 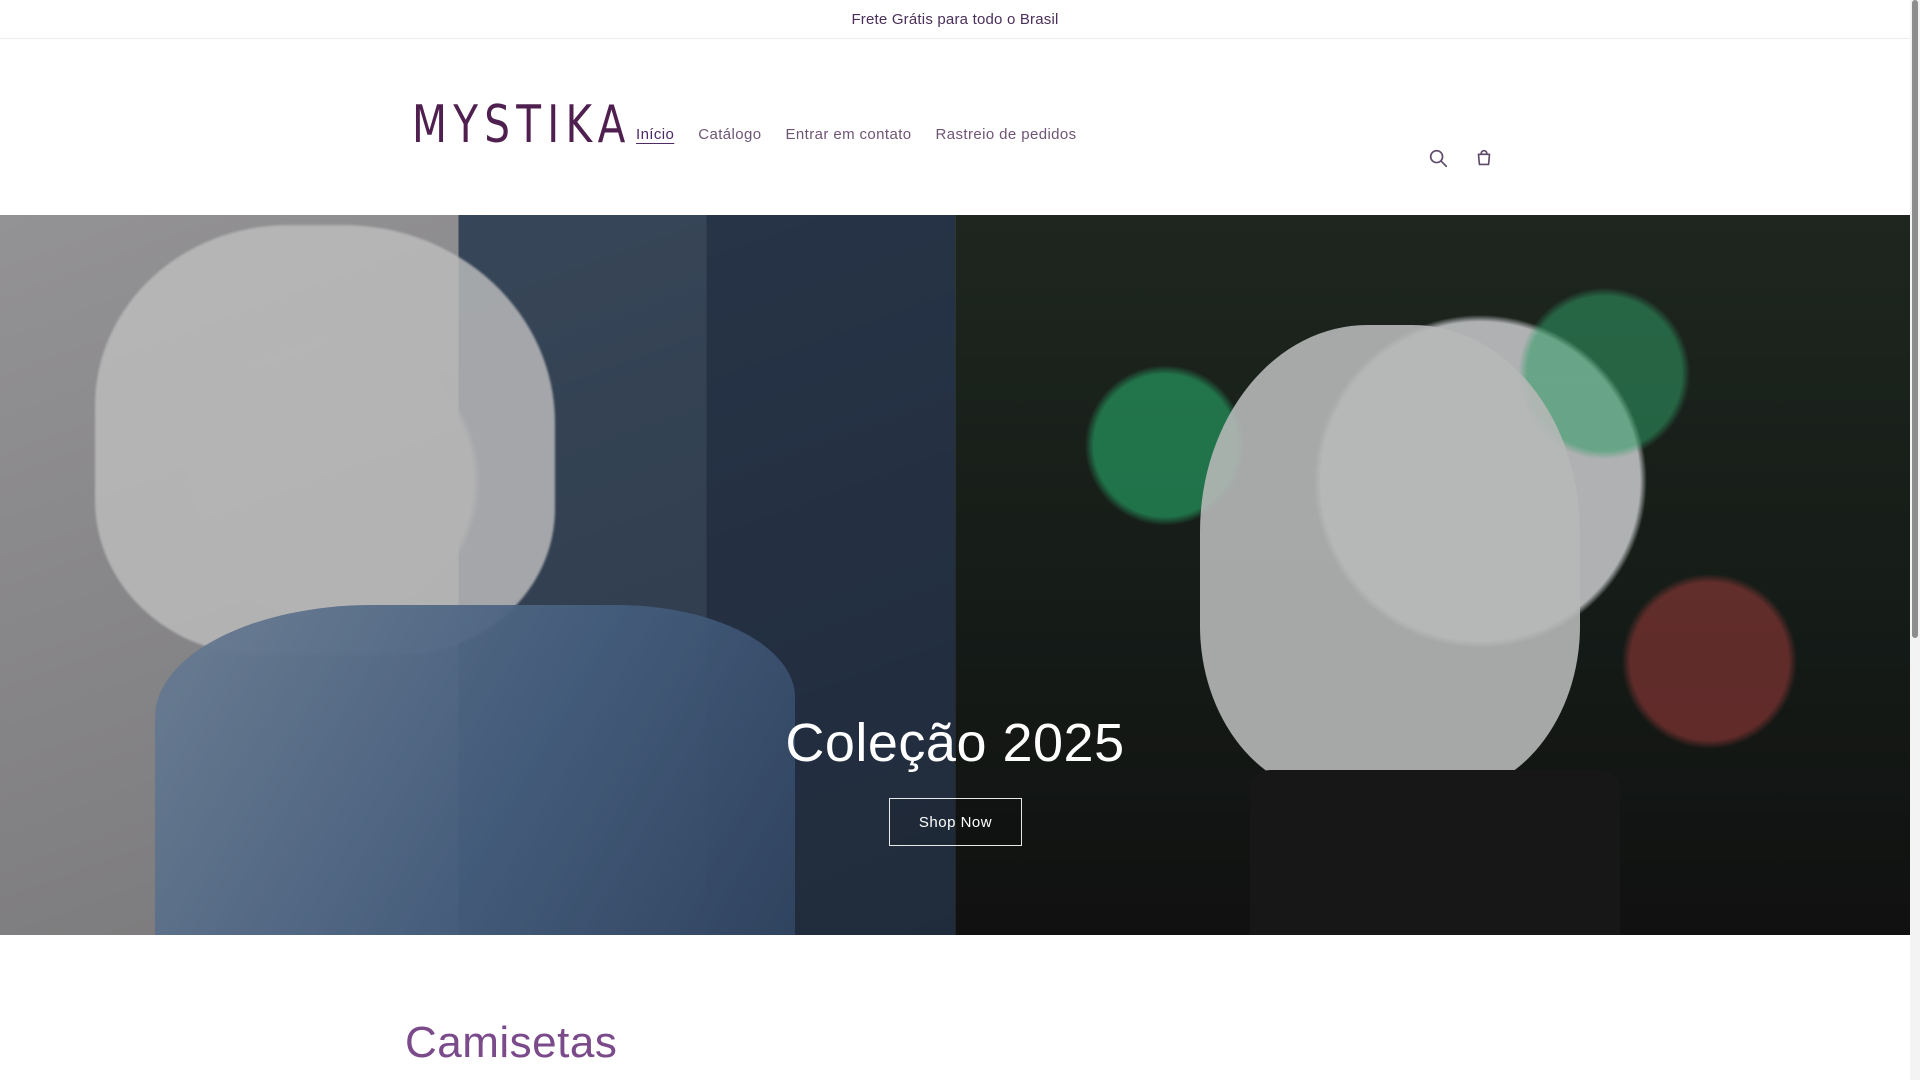 I want to click on section-title: Camisetas, so click(x=511, y=1042).